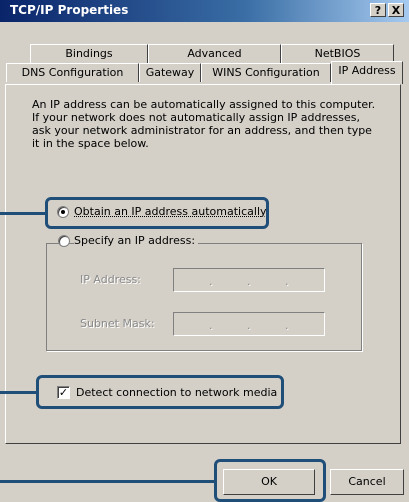 The image size is (409, 502). Describe the element at coordinates (157, 213) in the screenshot. I see `obtain-ip-callout` at that location.